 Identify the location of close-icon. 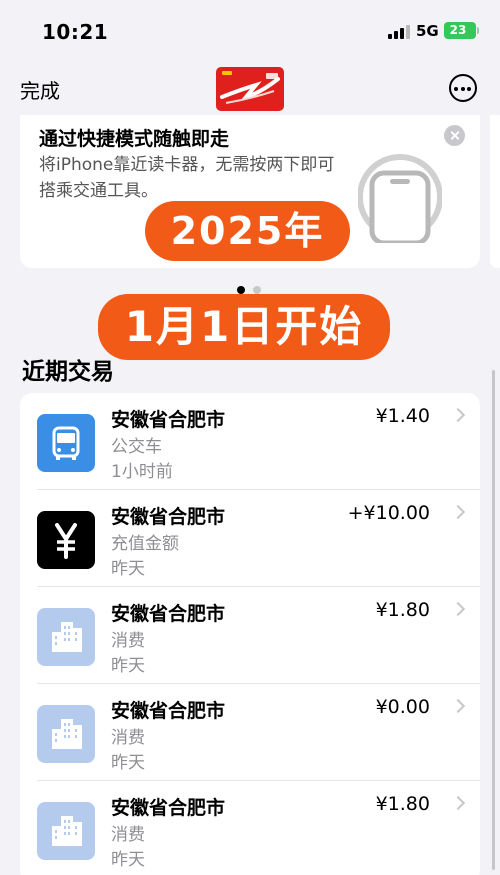
(454, 135).